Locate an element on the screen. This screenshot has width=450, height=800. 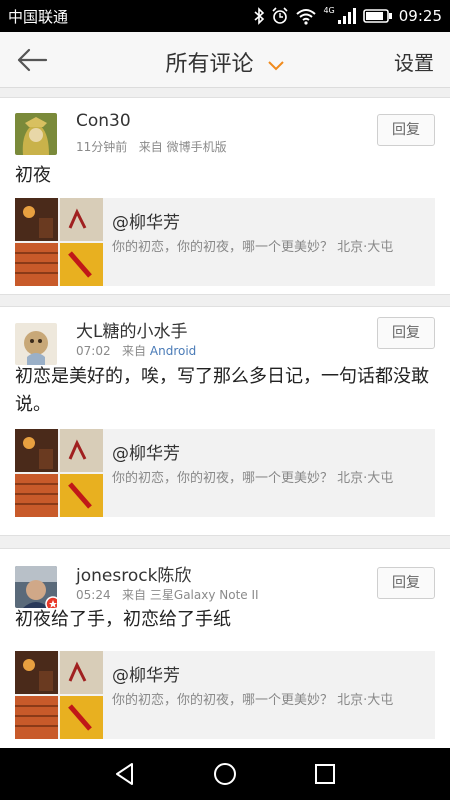
wifi-icon is located at coordinates (306, 17).